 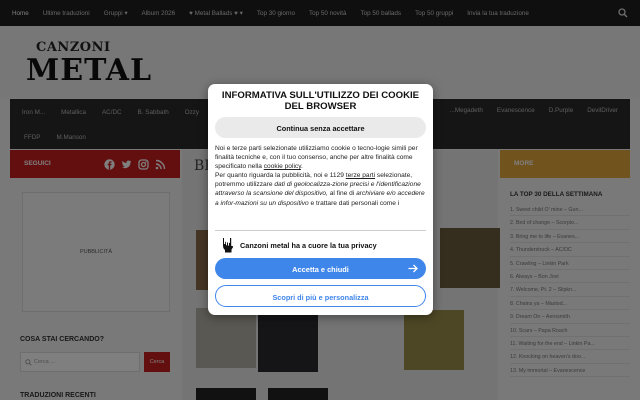 What do you see at coordinates (320, 296) in the screenshot?
I see `learn-more-customize-button: Scopri di più e personalizza` at bounding box center [320, 296].